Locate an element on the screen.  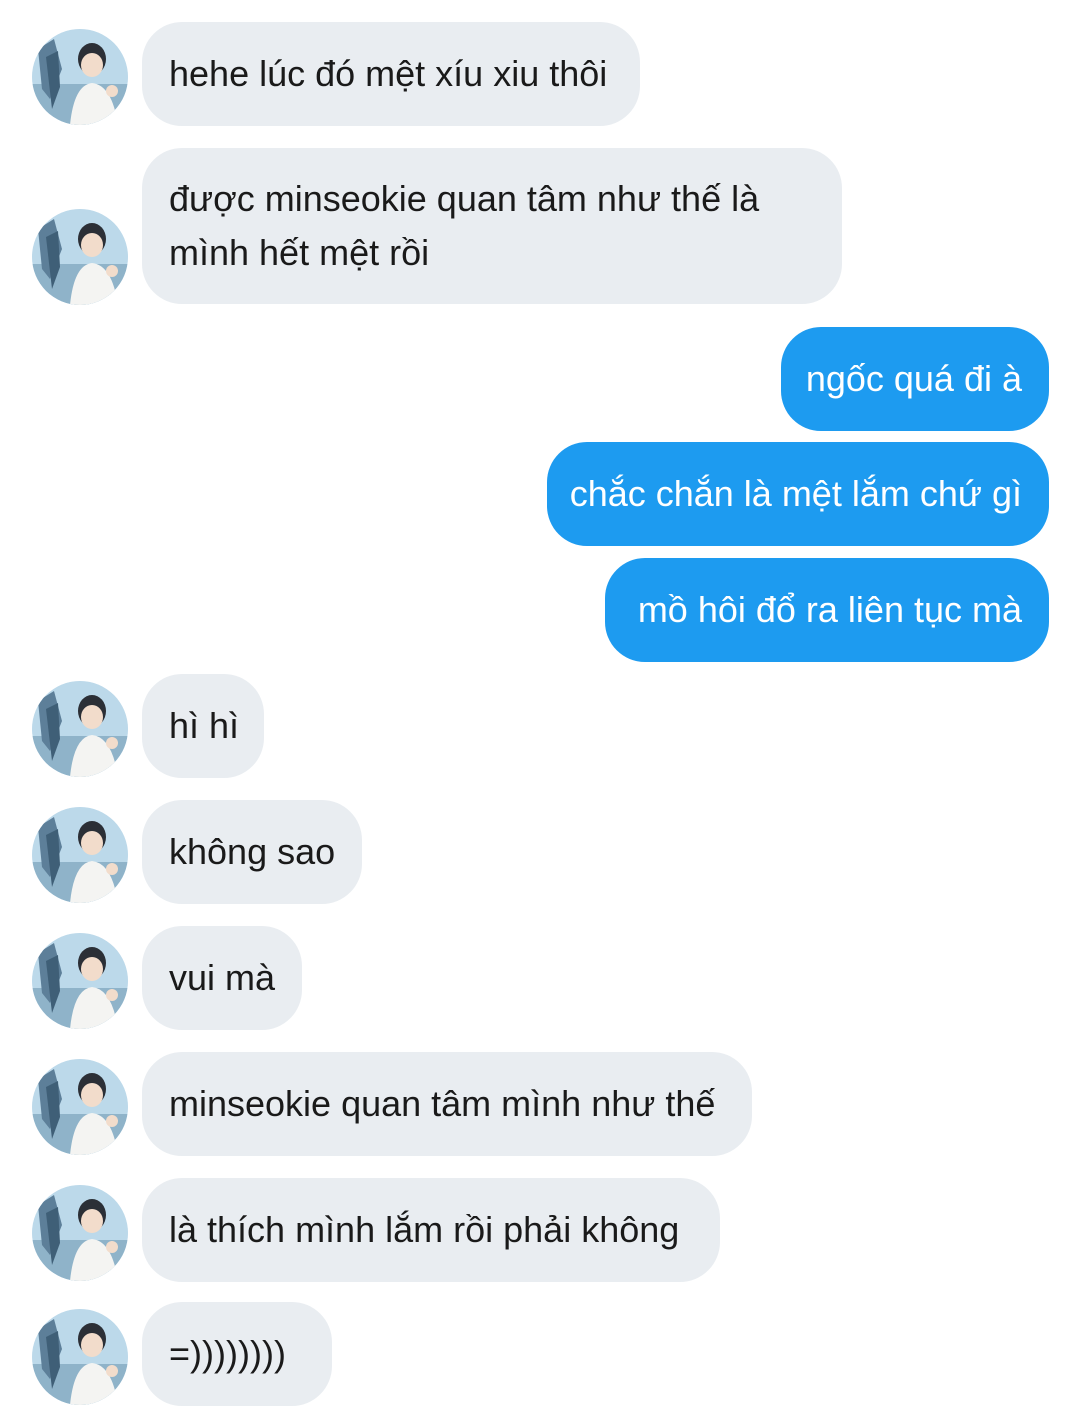
message-bubble: mồ hôi đổ ra liên tục mà is located at coordinates (827, 610).